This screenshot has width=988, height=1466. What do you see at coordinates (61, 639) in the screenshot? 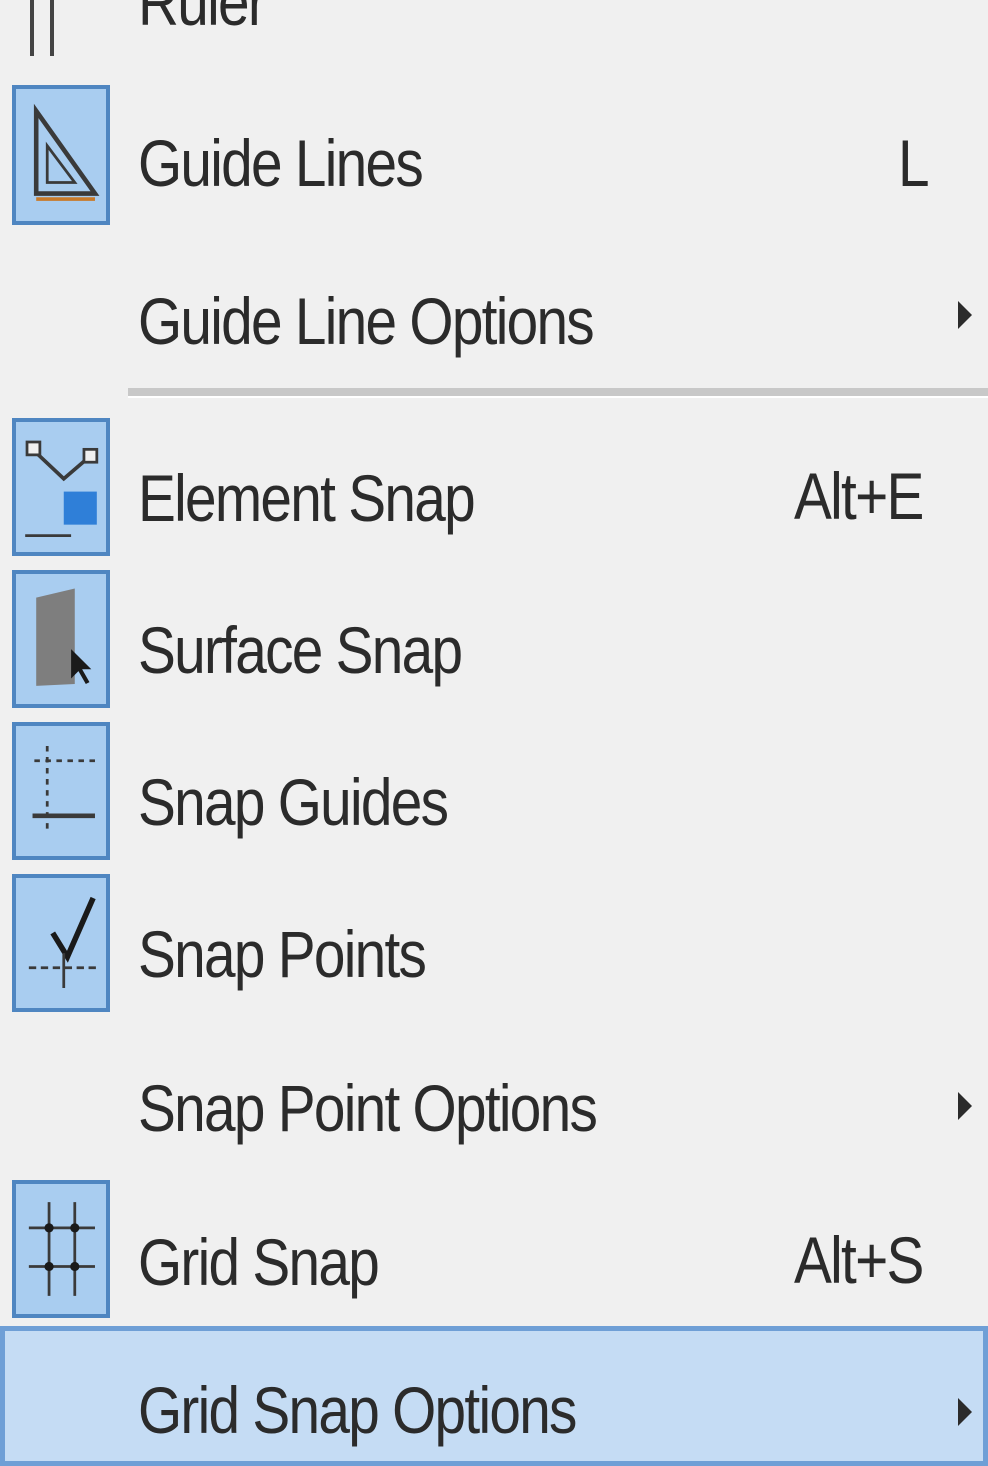
I see `surface-snap-icon` at bounding box center [61, 639].